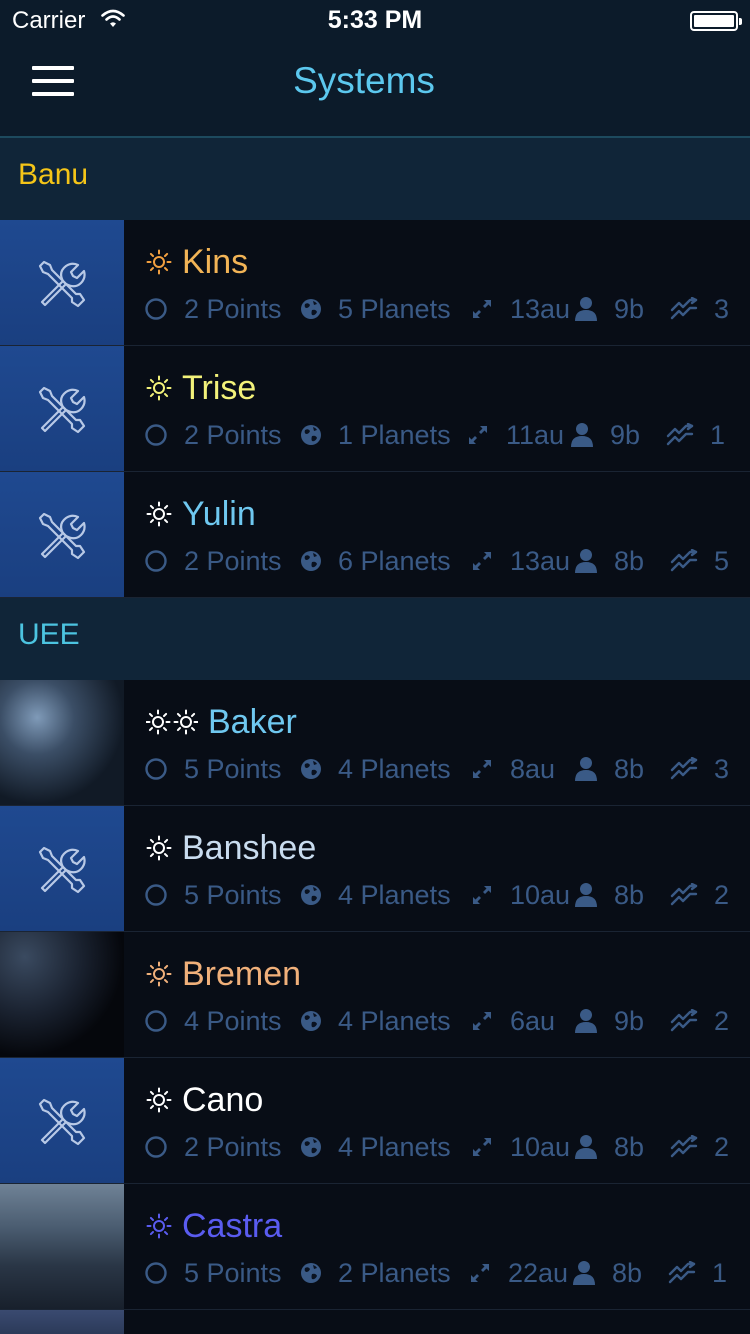  I want to click on stat-points: 4 Points, so click(213, 1021).